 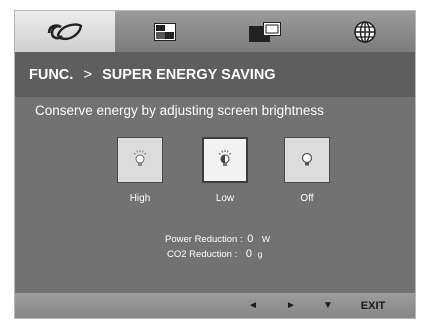 I want to click on option-low-label: Low, so click(x=225, y=198).